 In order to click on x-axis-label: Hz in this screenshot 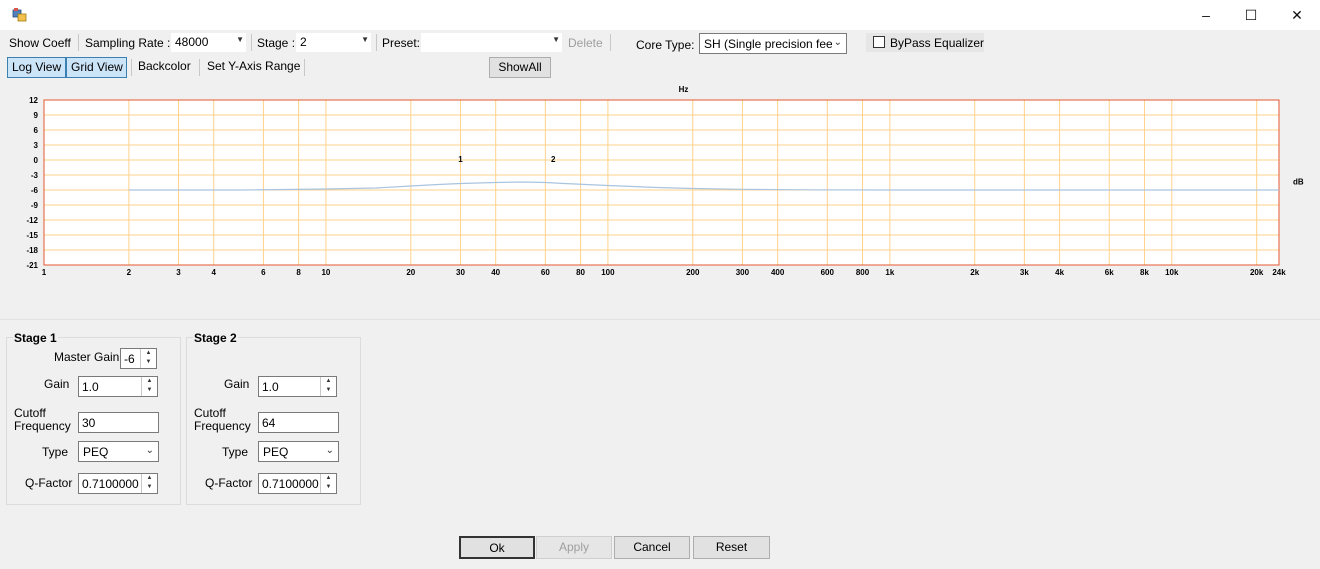, I will do `click(684, 89)`.